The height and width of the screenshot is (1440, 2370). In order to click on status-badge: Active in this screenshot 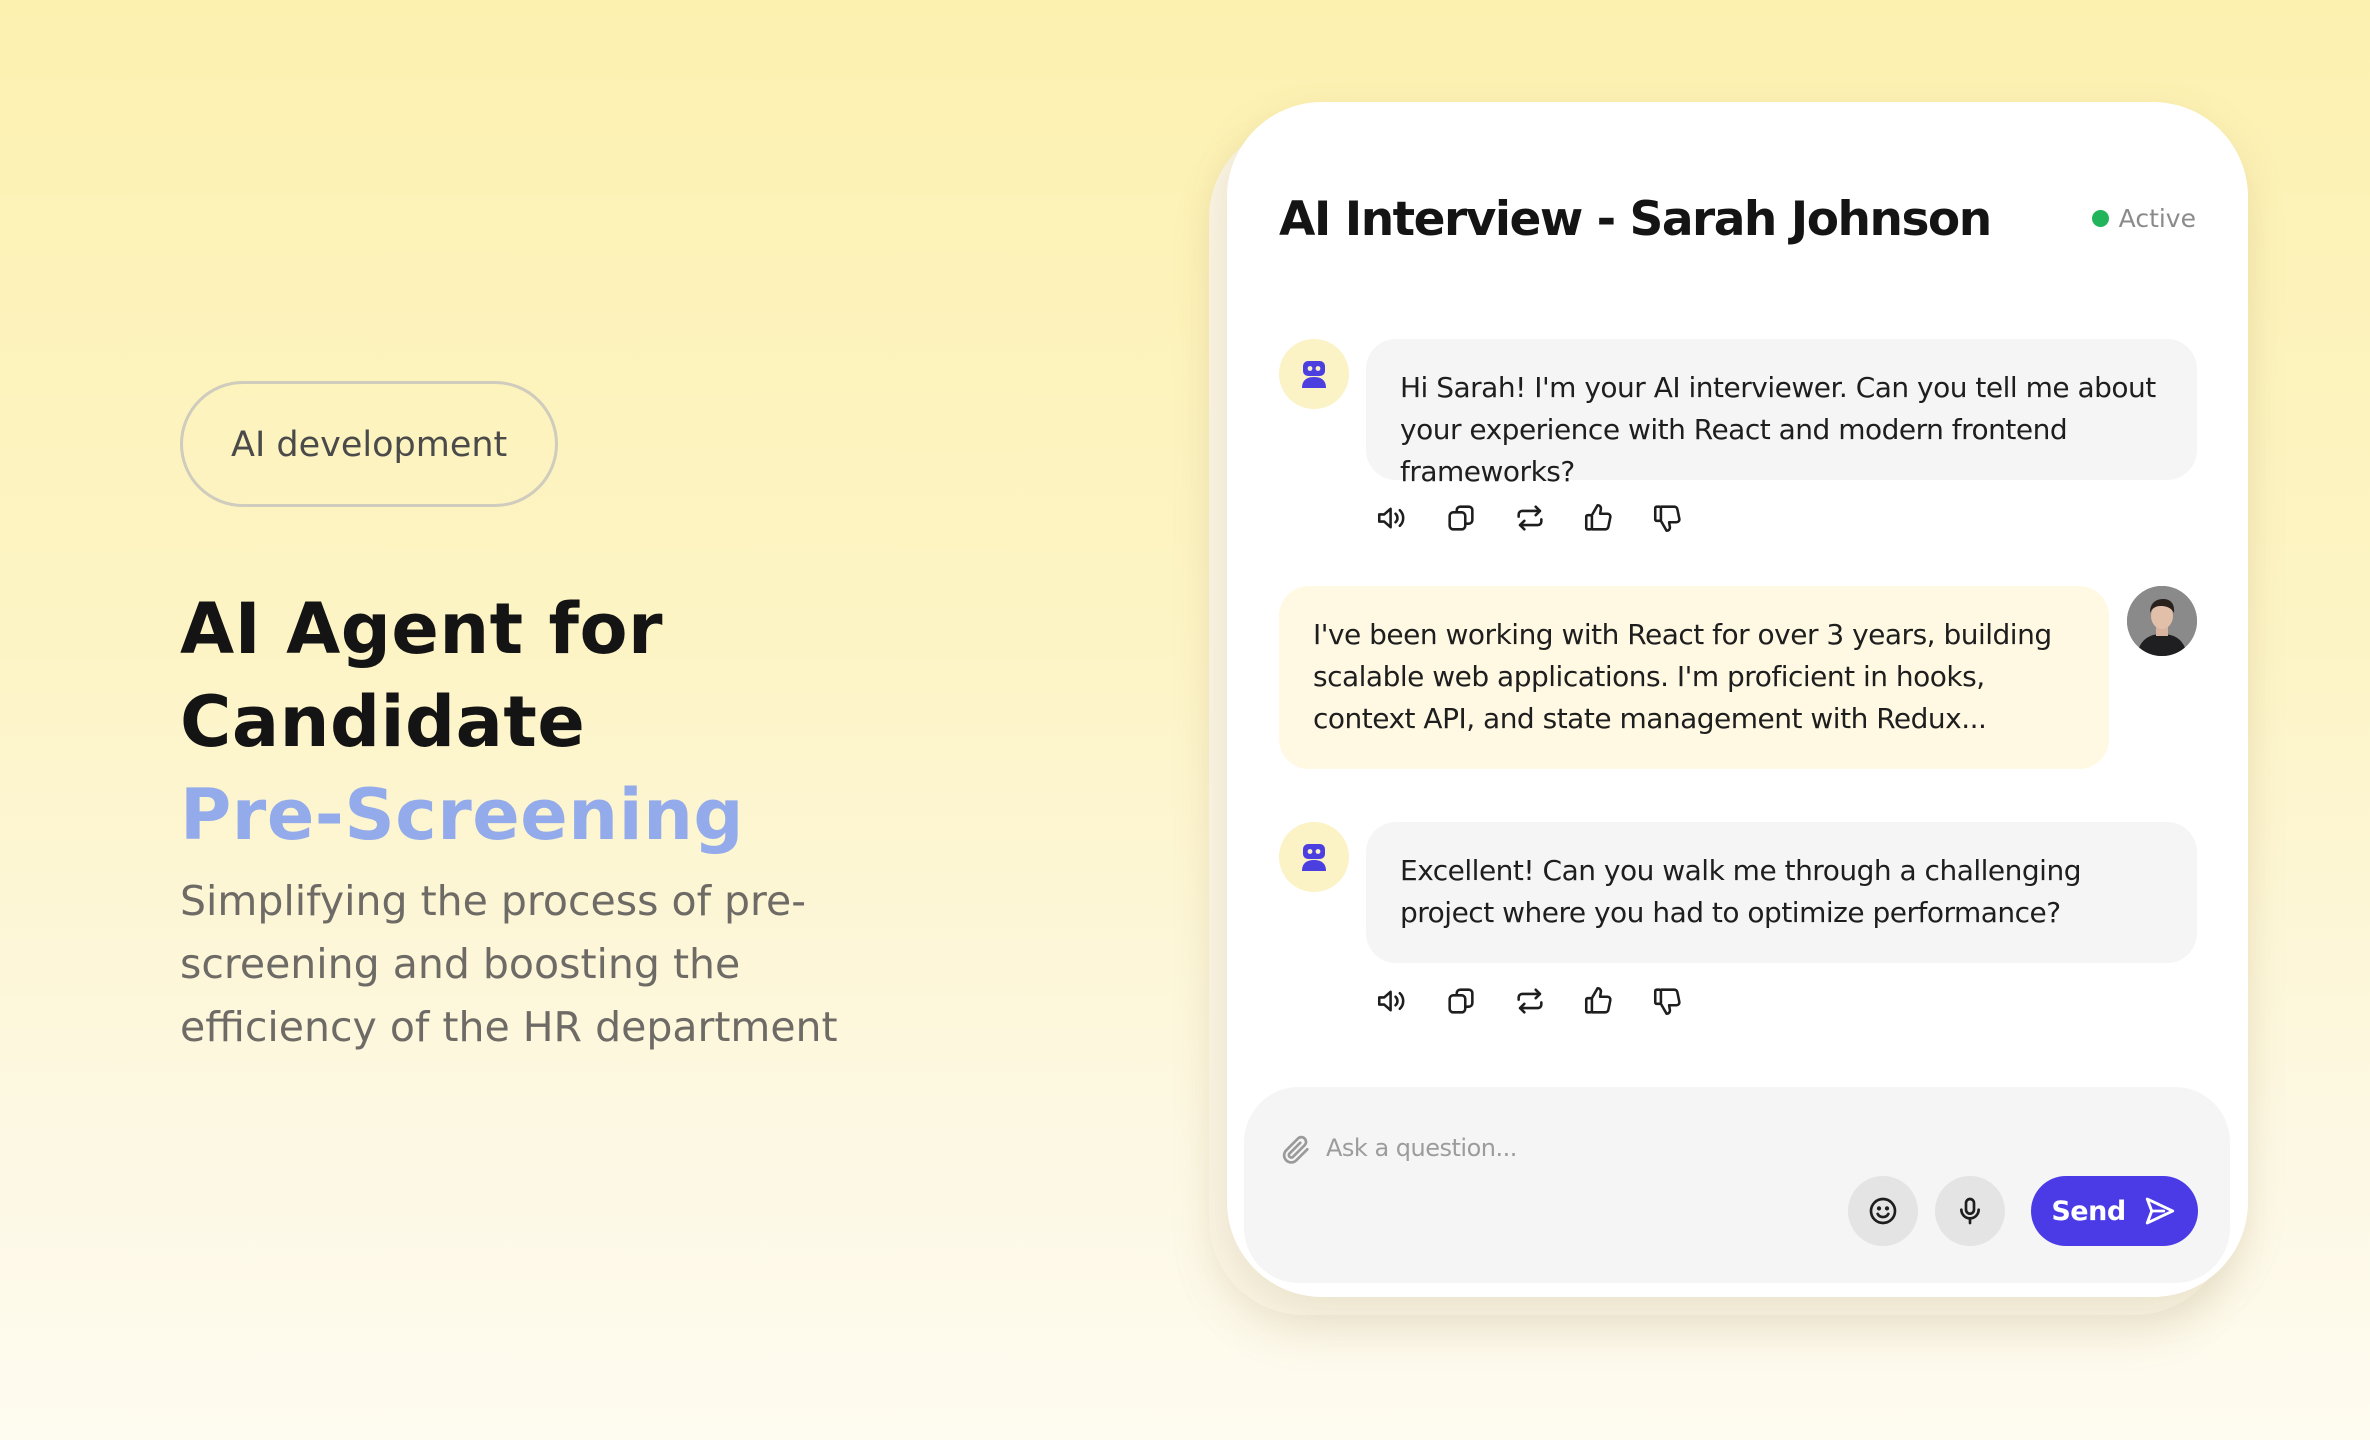, I will do `click(2143, 218)`.